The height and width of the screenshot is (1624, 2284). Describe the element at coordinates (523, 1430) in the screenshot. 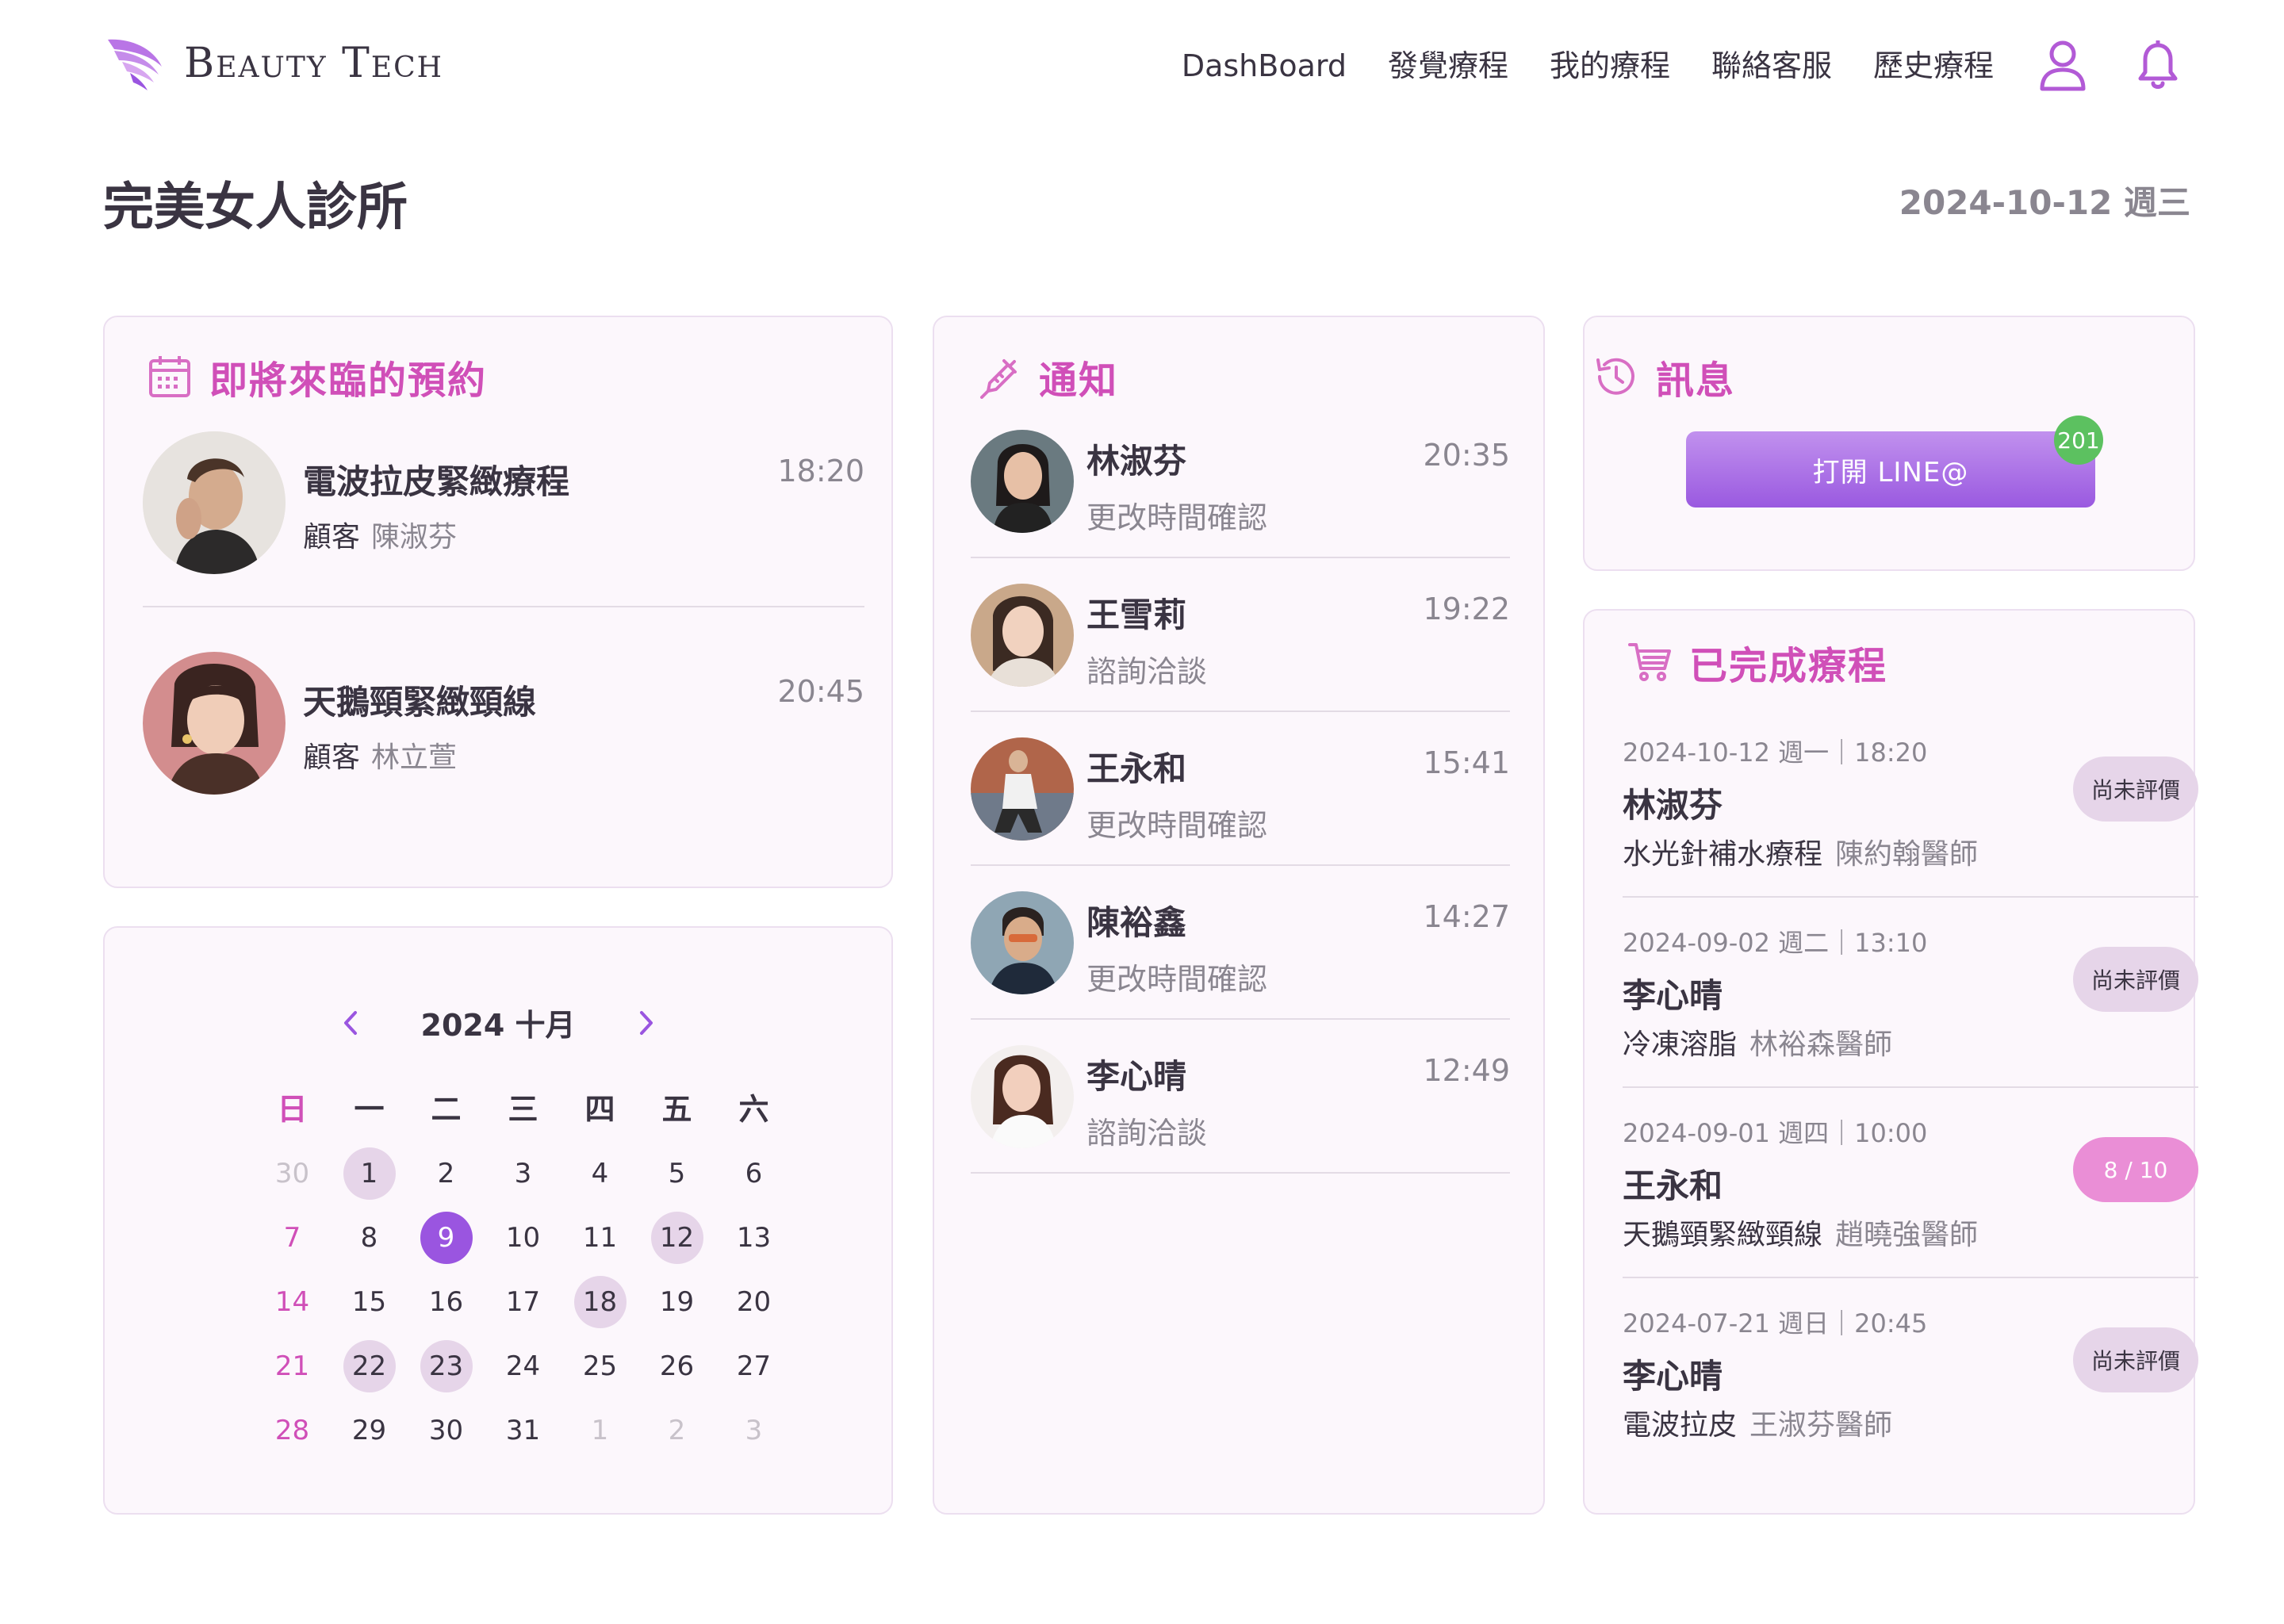

I see `calendar-day: 31` at that location.